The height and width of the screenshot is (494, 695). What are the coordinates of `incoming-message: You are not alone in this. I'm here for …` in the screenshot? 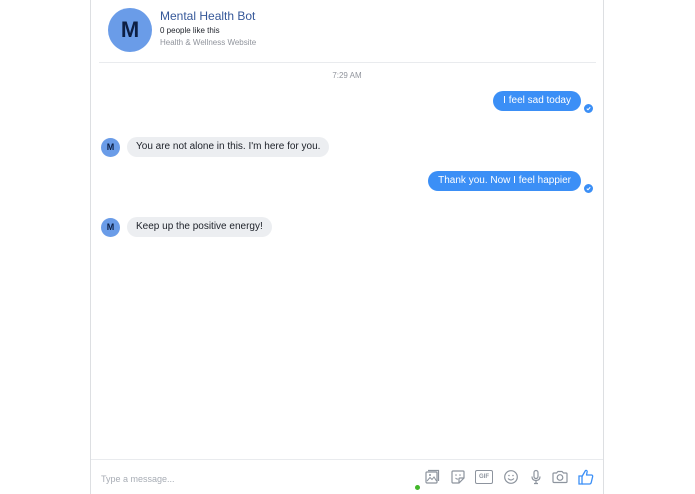 It's located at (228, 147).